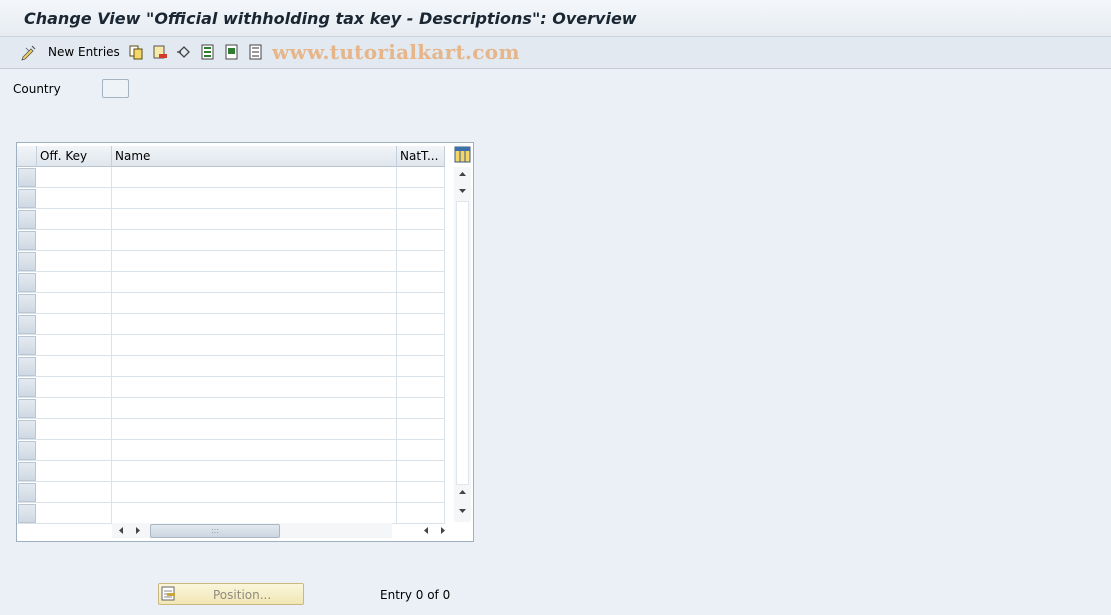  Describe the element at coordinates (215, 531) in the screenshot. I see `horizontal-scroll-thumb: :::` at that location.